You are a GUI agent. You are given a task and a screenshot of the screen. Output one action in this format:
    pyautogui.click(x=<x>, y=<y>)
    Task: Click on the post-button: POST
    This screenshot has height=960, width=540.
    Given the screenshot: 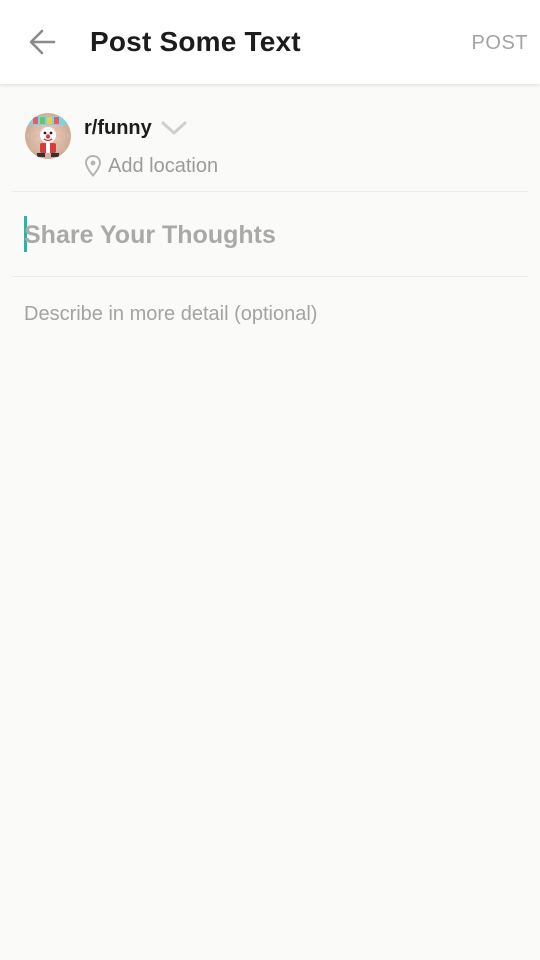 What is the action you would take?
    pyautogui.click(x=500, y=43)
    